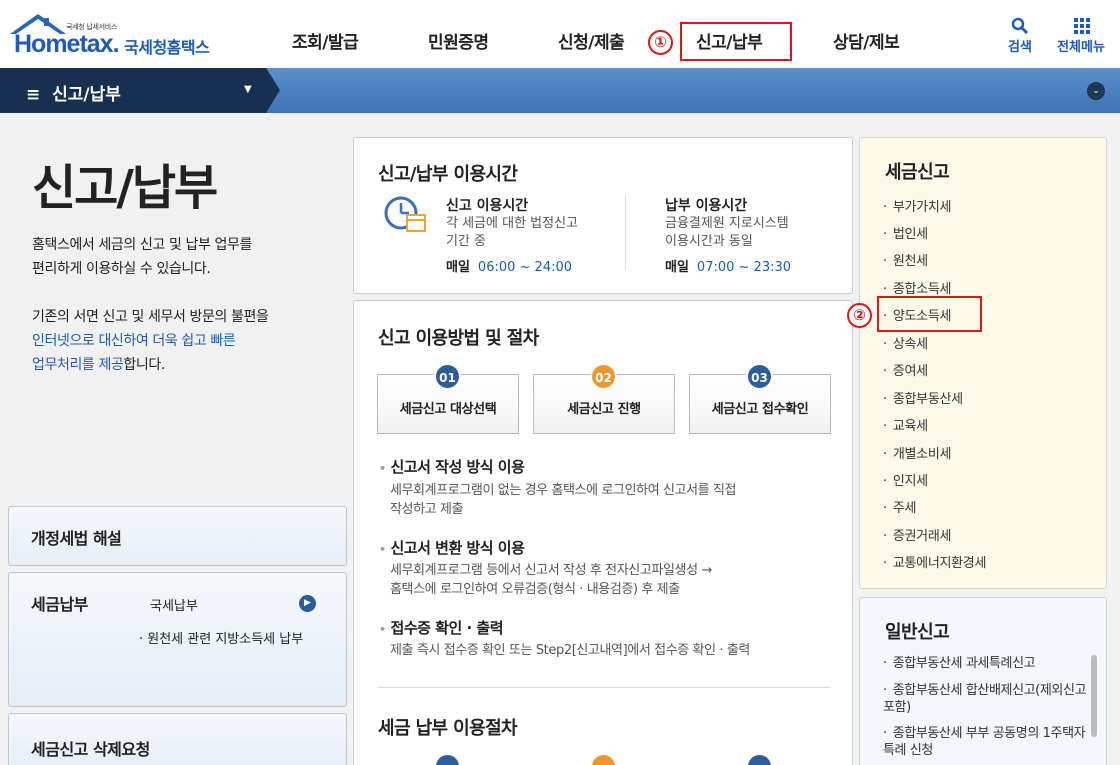 This screenshot has height=765, width=1120. I want to click on hamburger-icon: ≡, so click(33, 95).